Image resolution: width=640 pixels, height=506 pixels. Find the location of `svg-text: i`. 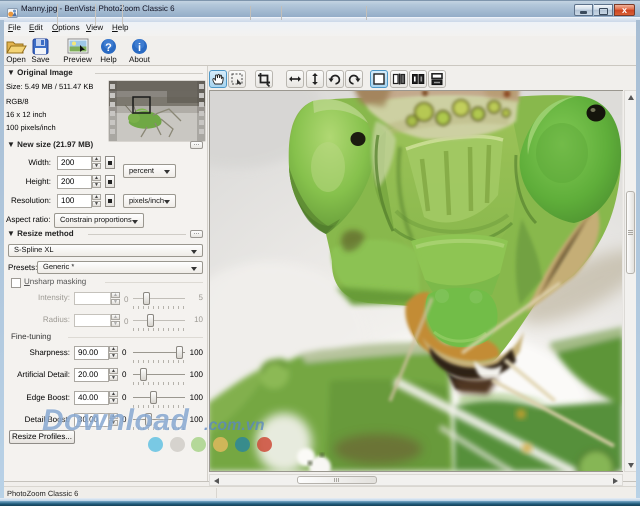

svg-text: i is located at coordinates (139, 48).